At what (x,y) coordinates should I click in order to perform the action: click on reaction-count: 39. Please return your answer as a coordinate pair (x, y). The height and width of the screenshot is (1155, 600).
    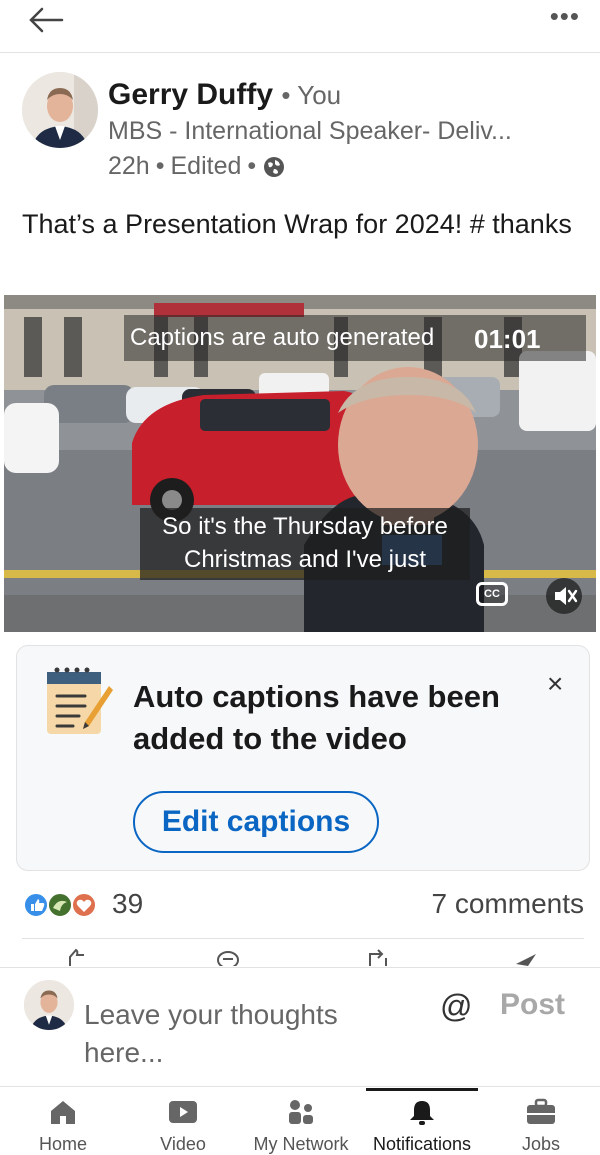
    Looking at the image, I should click on (127, 904).